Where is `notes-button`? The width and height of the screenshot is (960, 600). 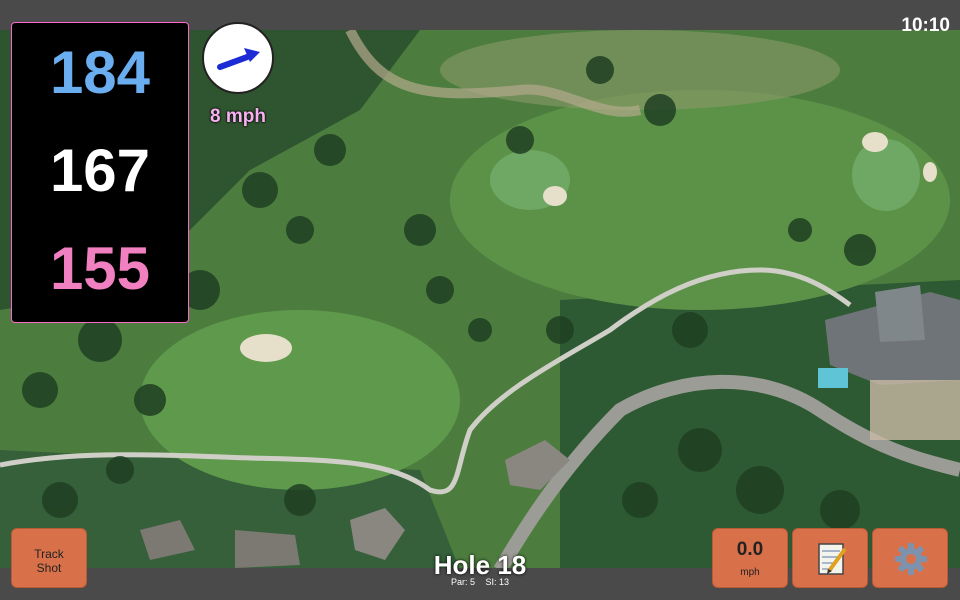 notes-button is located at coordinates (830, 558).